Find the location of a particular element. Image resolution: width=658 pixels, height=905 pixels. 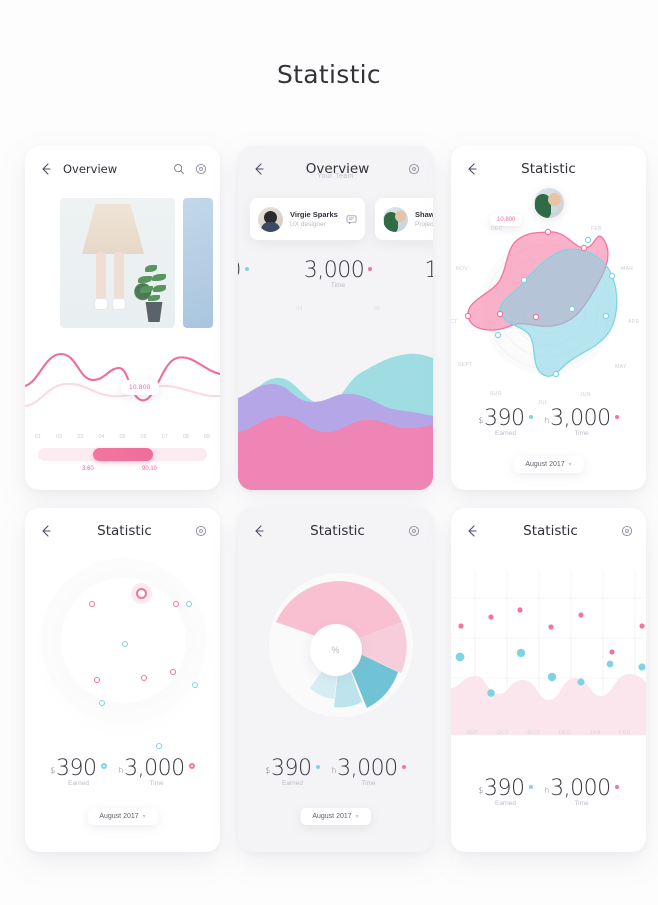

range-slider-fill is located at coordinates (123, 454).